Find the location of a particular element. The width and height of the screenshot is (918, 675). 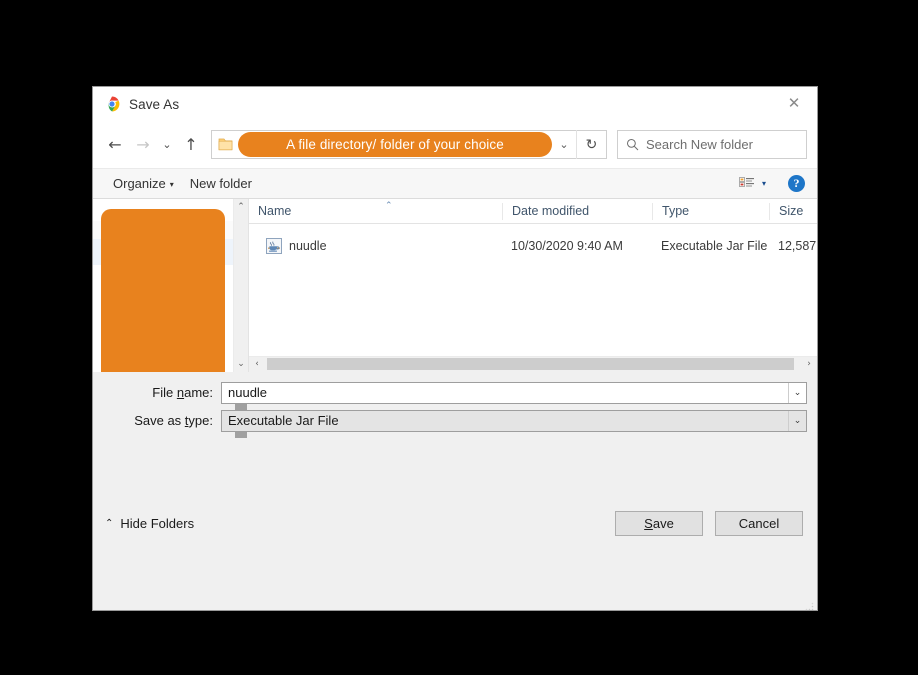

hide-folders-label: Hide Folders is located at coordinates (157, 524).